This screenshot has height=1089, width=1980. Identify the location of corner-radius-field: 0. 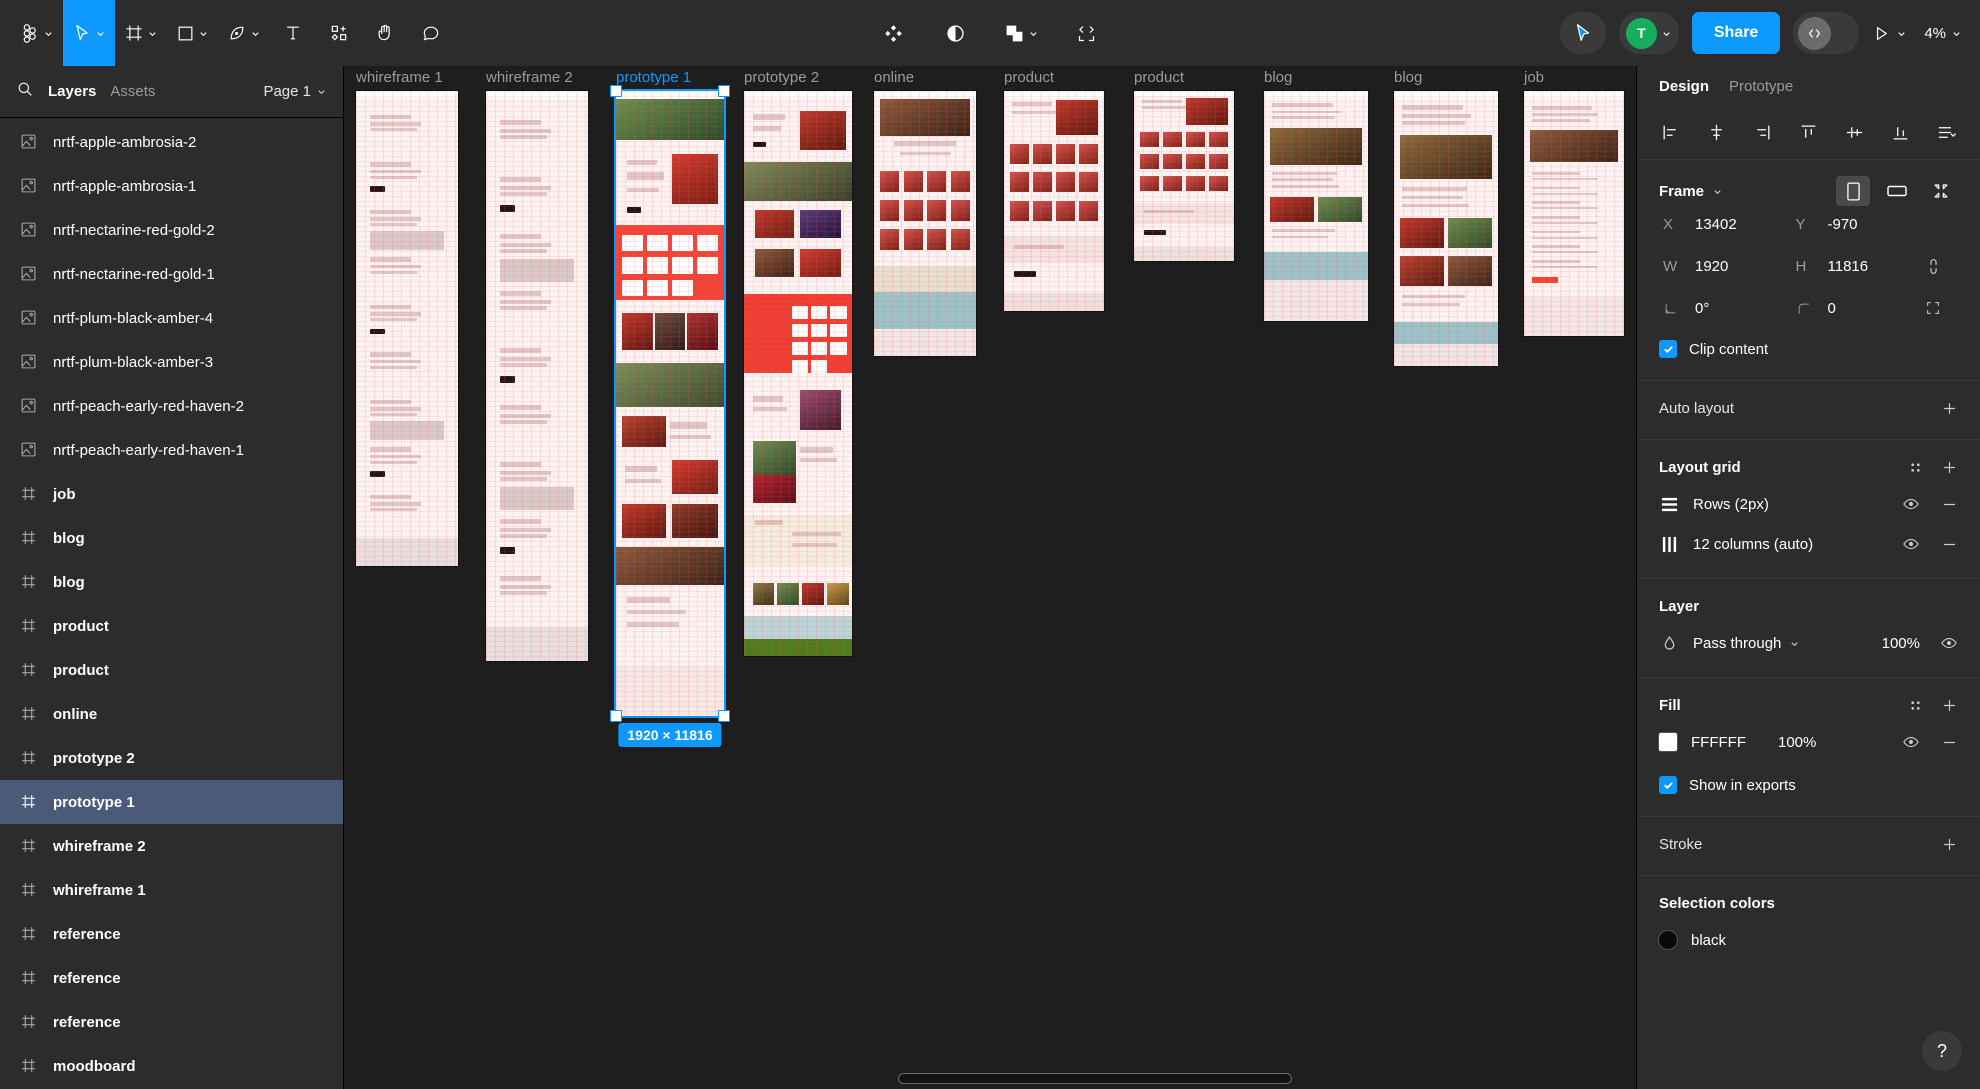
(1858, 308).